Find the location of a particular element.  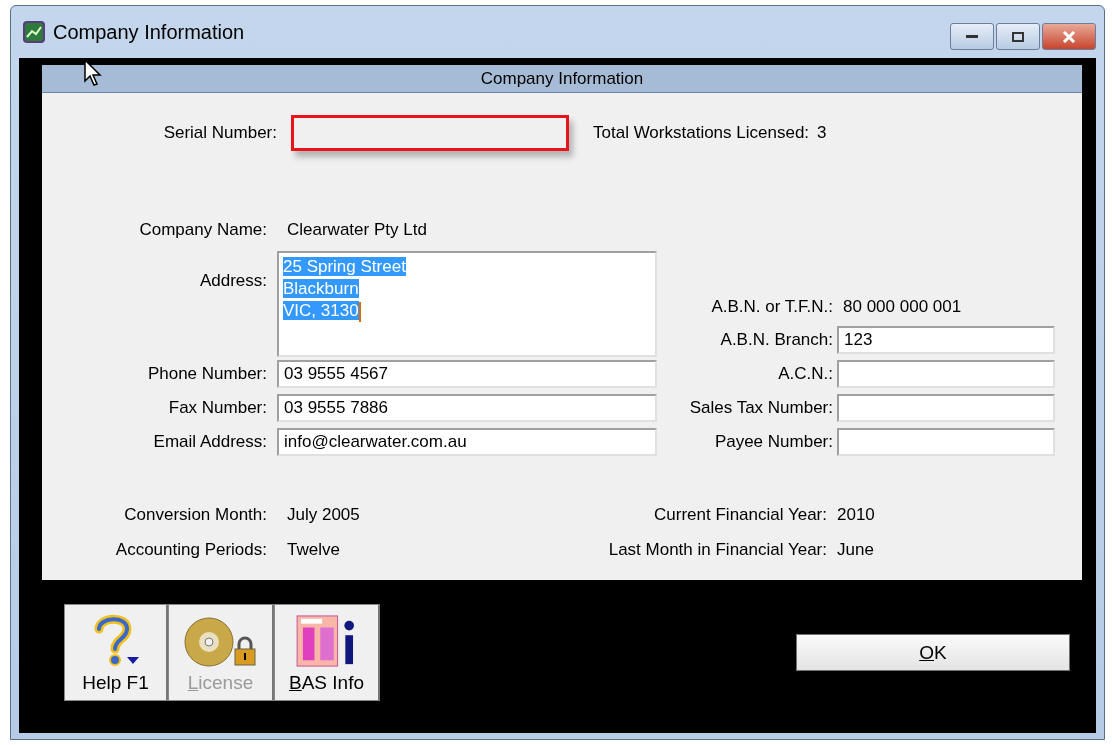

question-mark-icon is located at coordinates (115, 641).